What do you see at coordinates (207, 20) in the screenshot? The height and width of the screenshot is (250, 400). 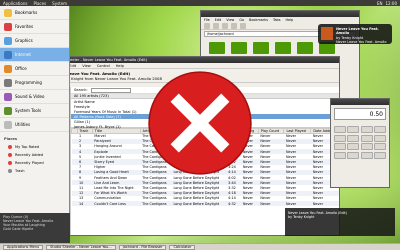 I see `menu-file: File` at bounding box center [207, 20].